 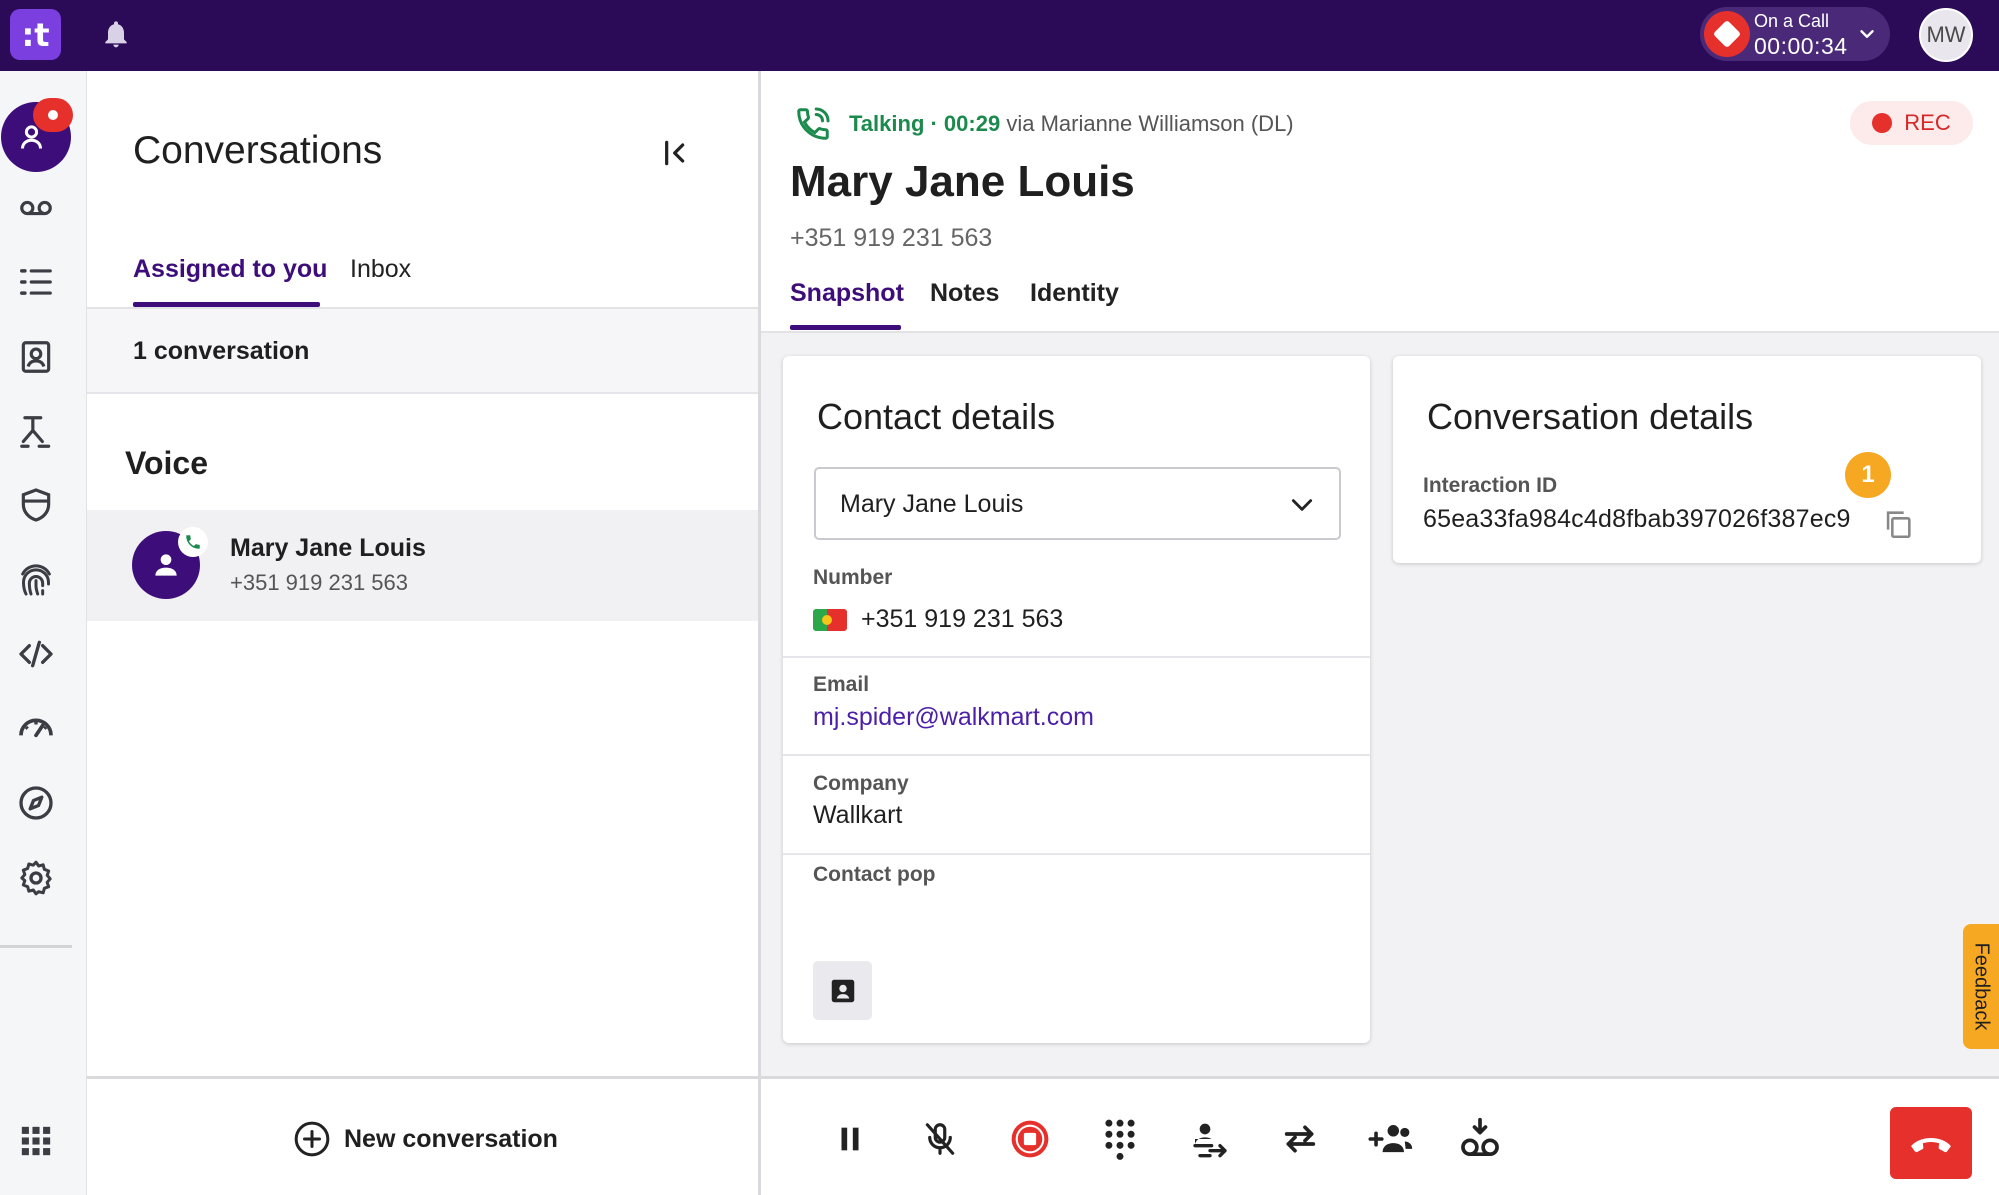 What do you see at coordinates (1590, 416) in the screenshot?
I see `card-title: Conversation details` at bounding box center [1590, 416].